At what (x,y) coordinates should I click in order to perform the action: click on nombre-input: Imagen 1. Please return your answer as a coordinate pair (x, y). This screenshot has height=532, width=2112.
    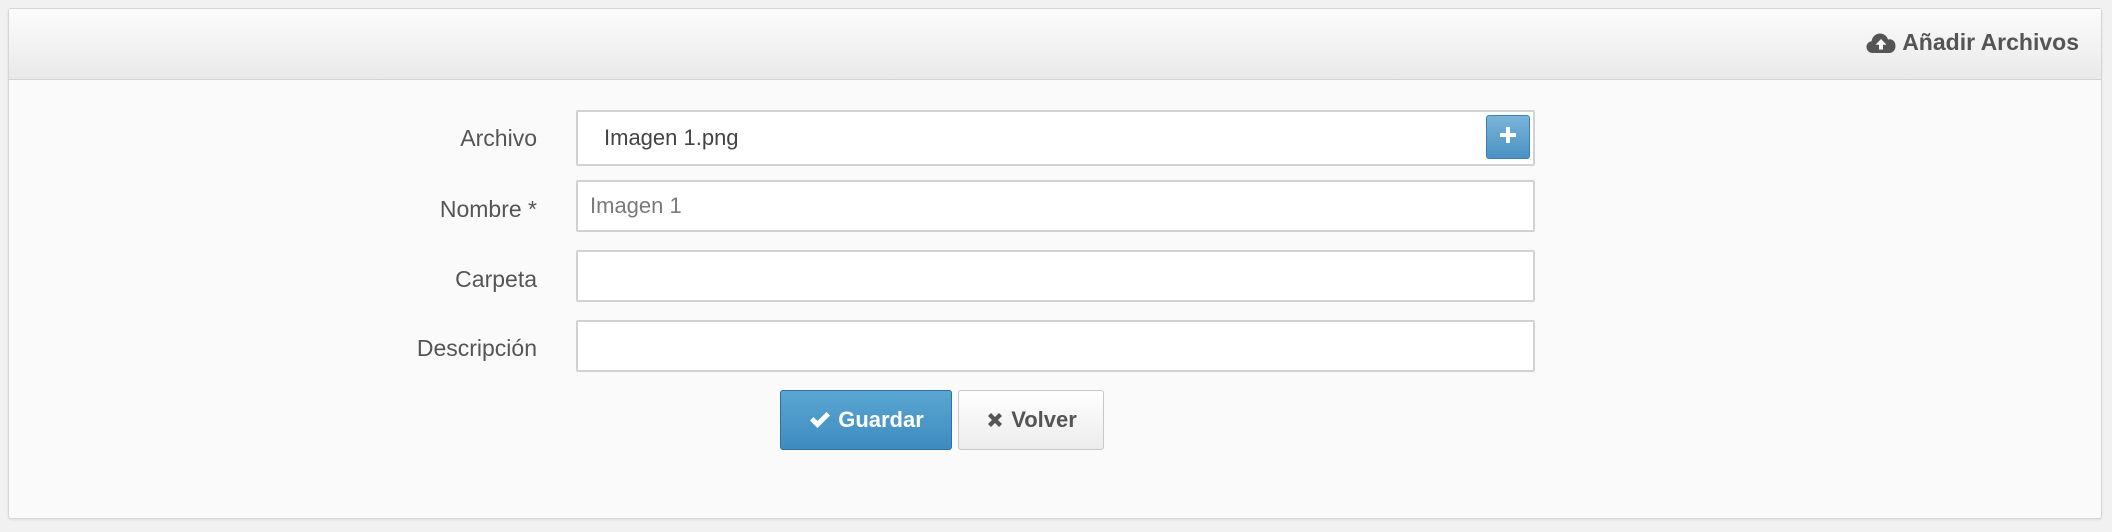
    Looking at the image, I should click on (1055, 206).